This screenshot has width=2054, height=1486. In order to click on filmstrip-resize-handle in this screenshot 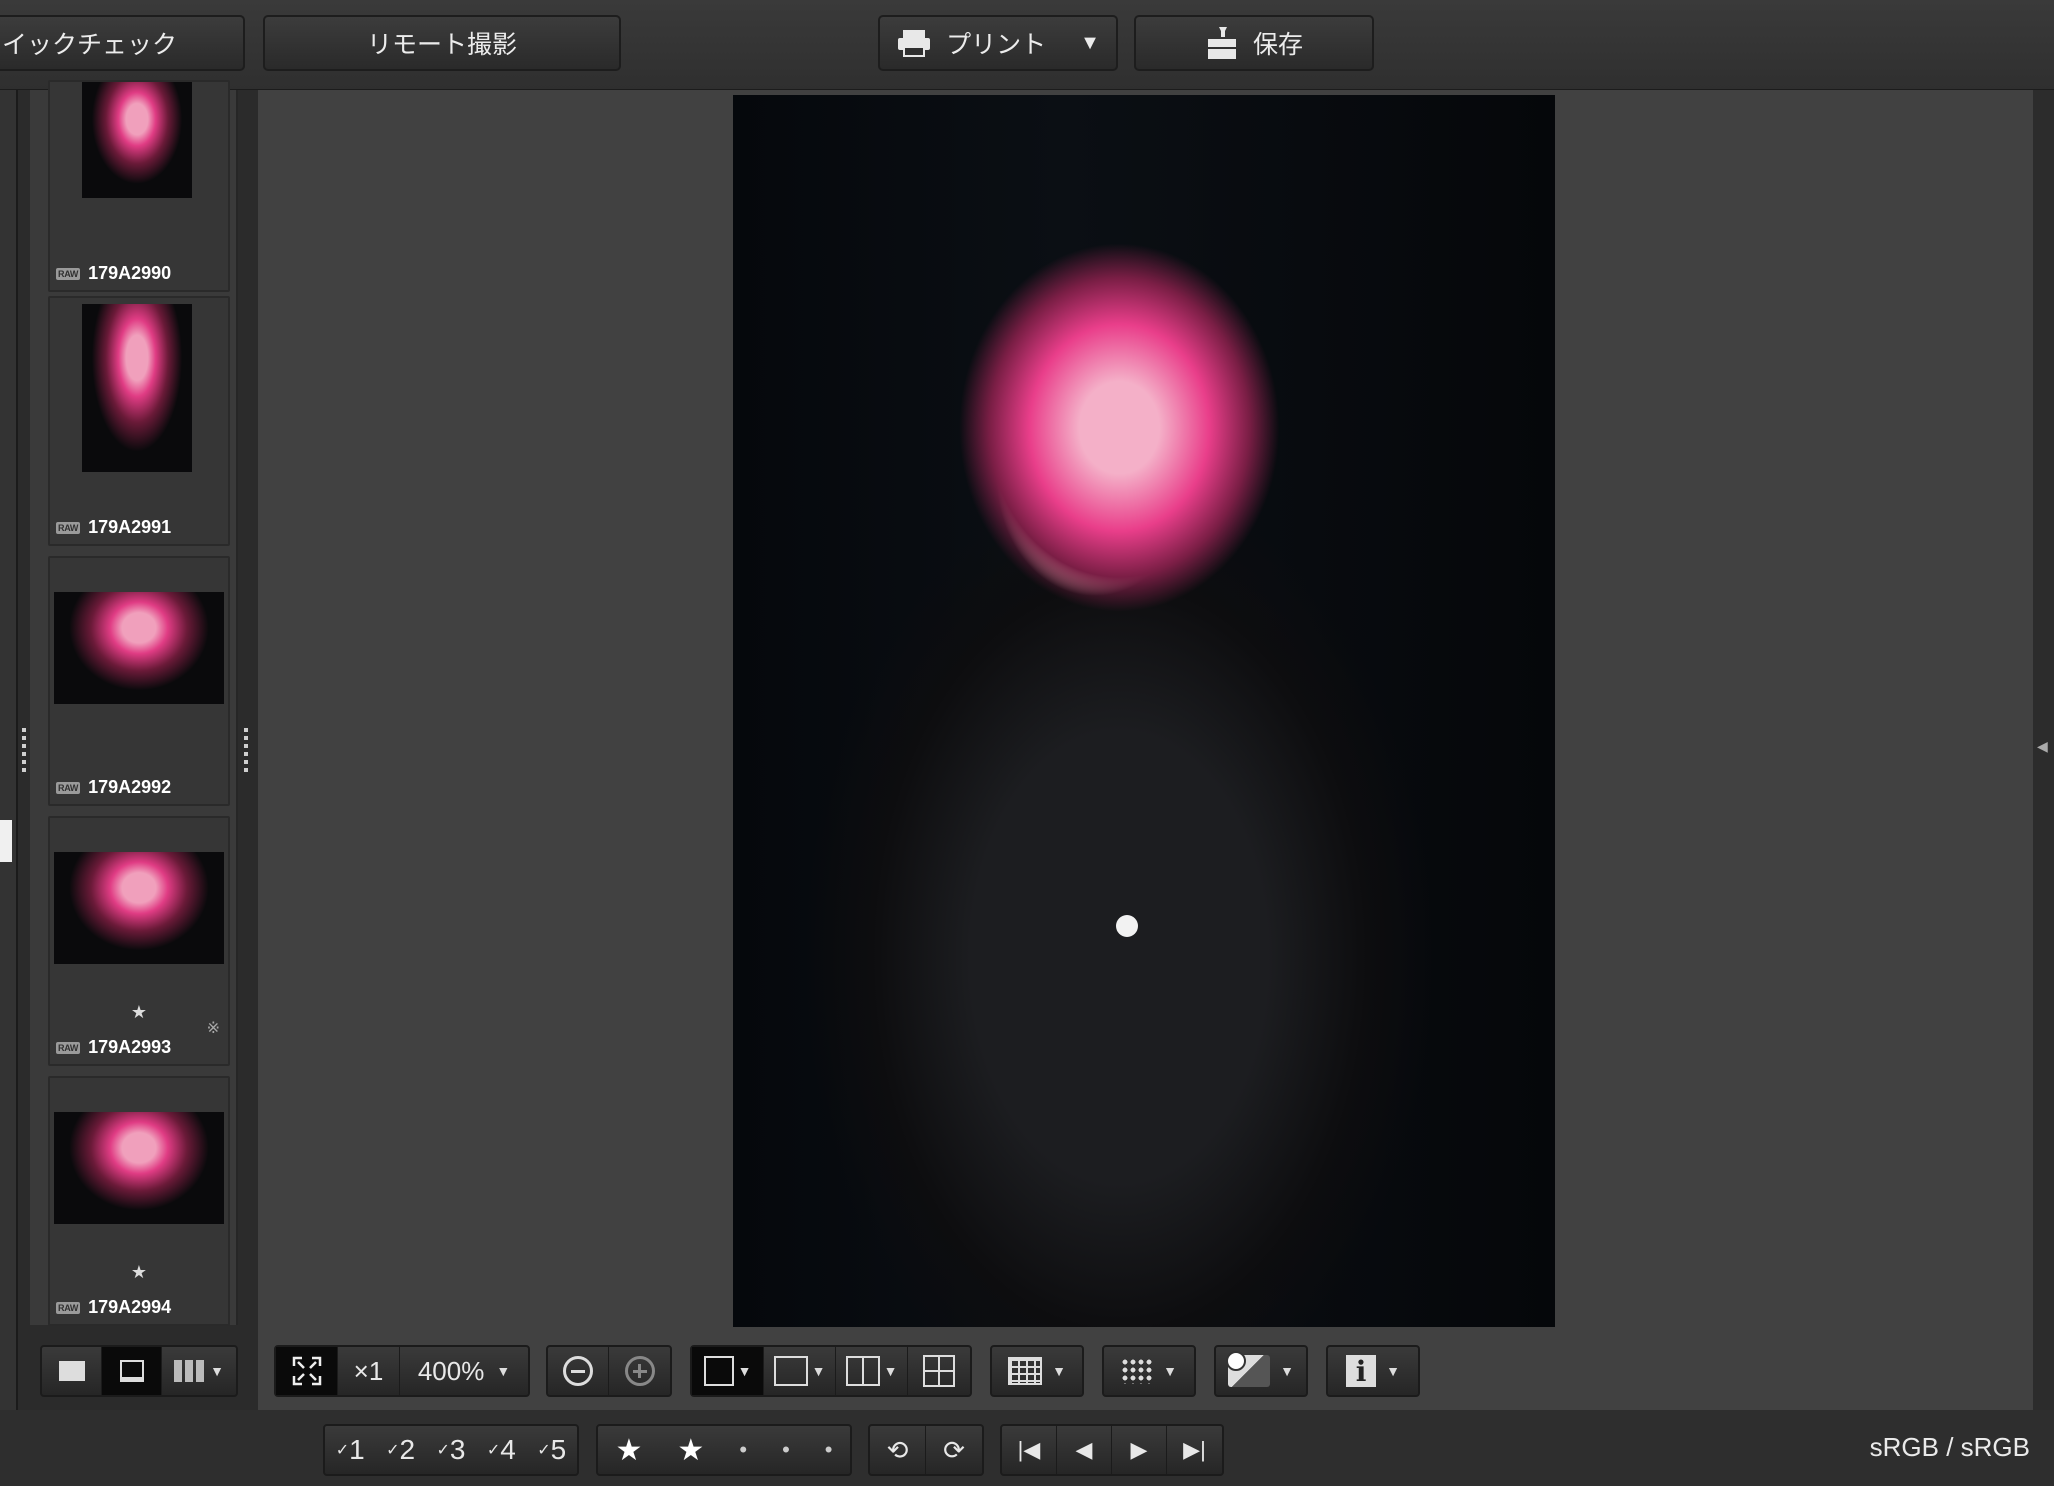, I will do `click(246, 750)`.